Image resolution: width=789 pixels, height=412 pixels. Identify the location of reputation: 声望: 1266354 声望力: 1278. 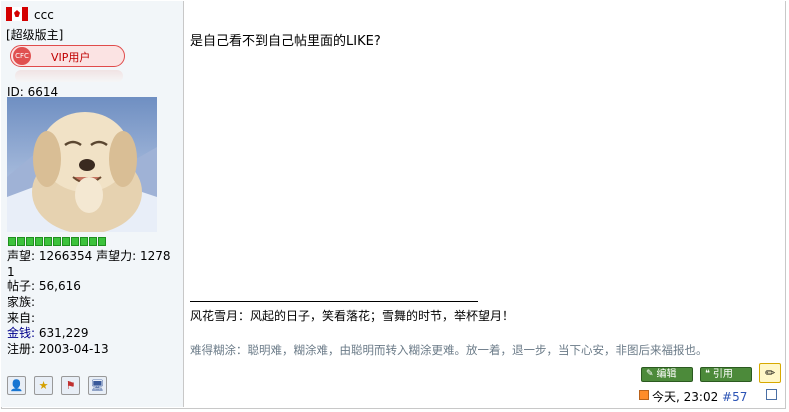
(89, 256).